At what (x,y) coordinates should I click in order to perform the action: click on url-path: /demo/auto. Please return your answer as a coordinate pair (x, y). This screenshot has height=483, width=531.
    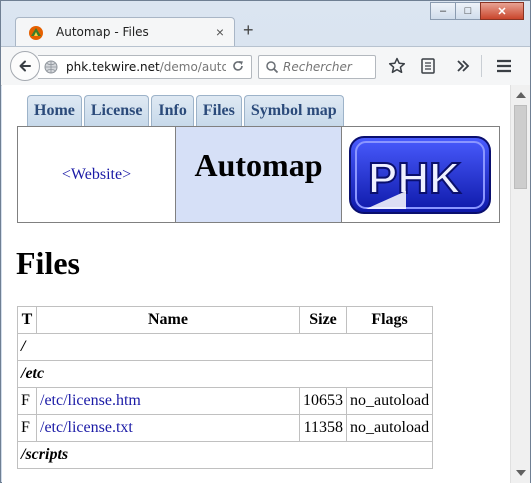
    Looking at the image, I should click on (192, 67).